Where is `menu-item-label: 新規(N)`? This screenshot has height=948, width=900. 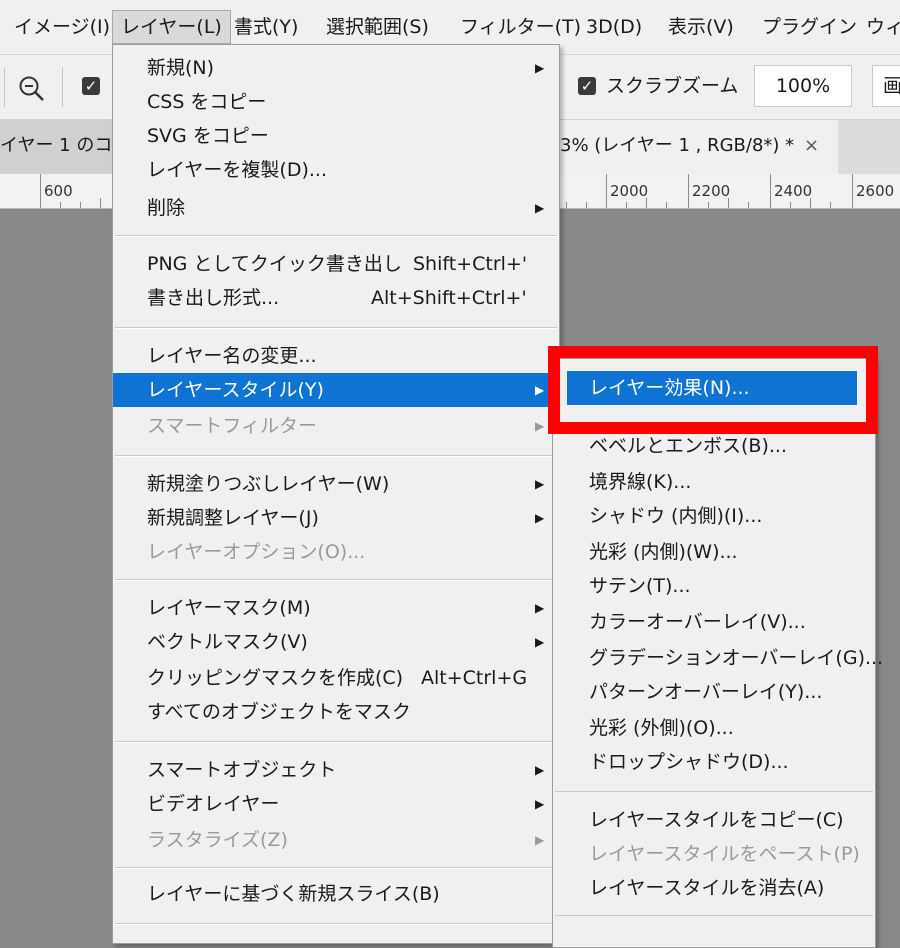
menu-item-label: 新規(N) is located at coordinates (181, 68).